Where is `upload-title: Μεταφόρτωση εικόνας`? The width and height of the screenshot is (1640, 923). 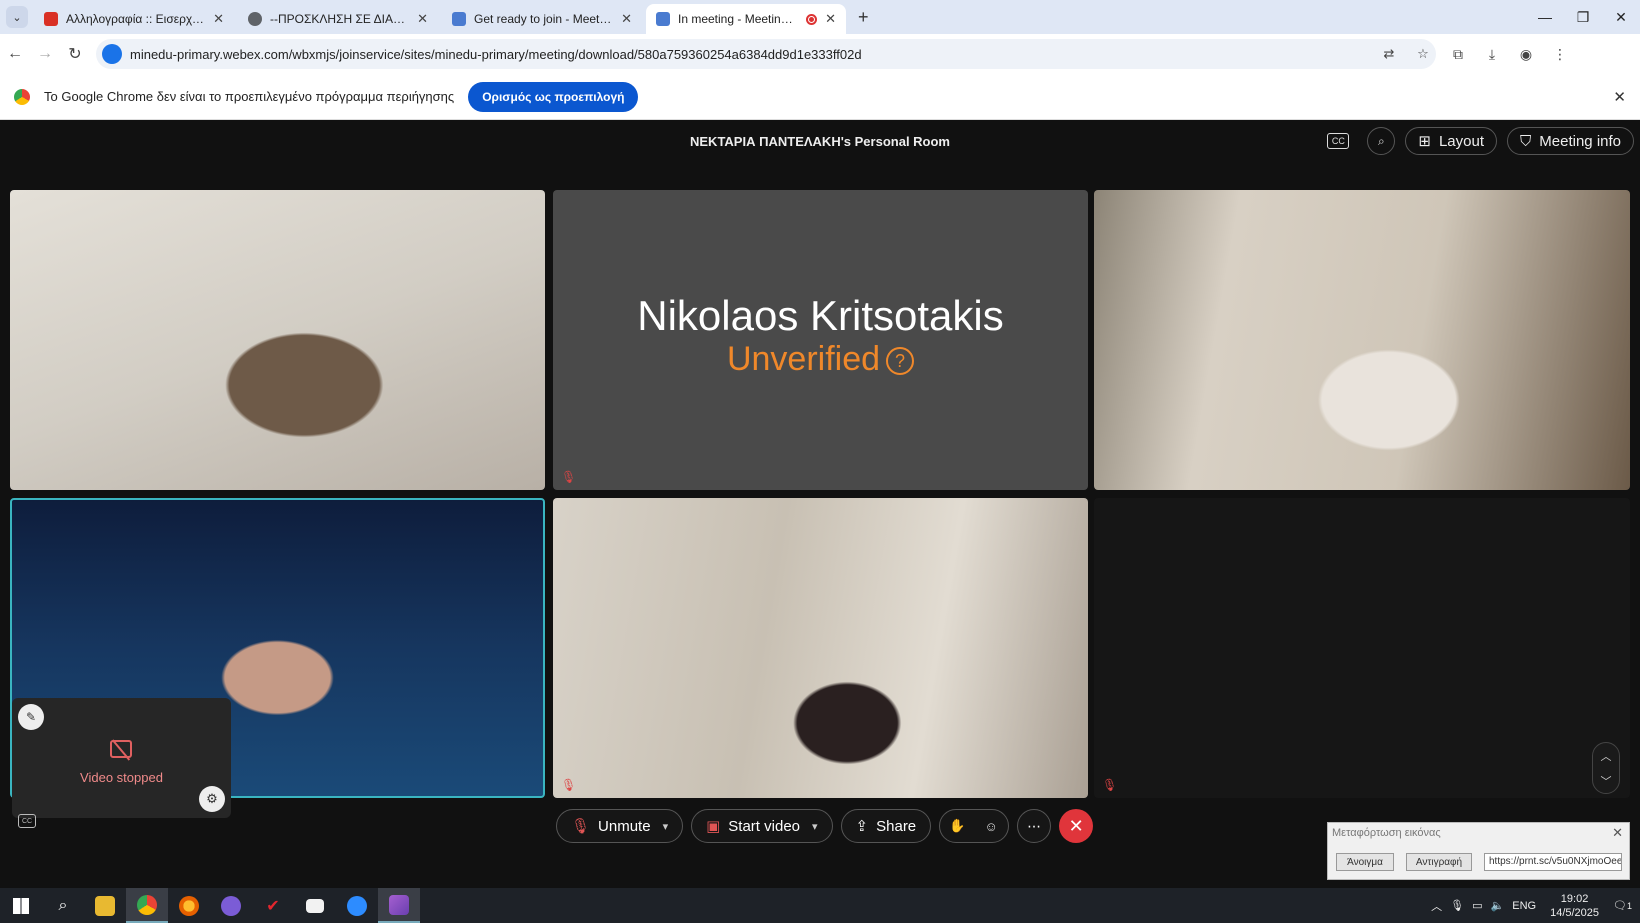
upload-title: Μεταφόρτωση εικόνας is located at coordinates (1386, 833).